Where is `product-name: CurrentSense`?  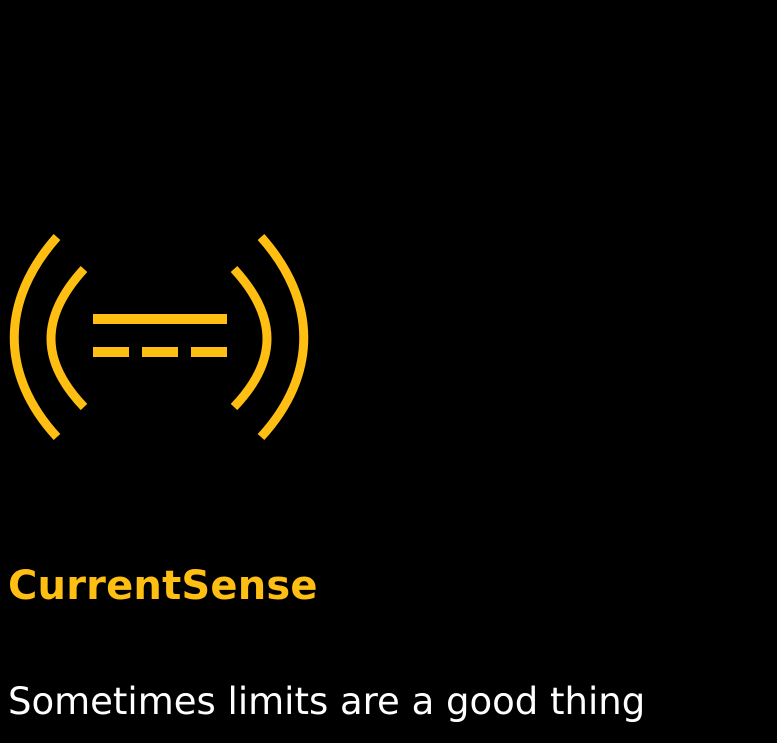 product-name: CurrentSense is located at coordinates (163, 586).